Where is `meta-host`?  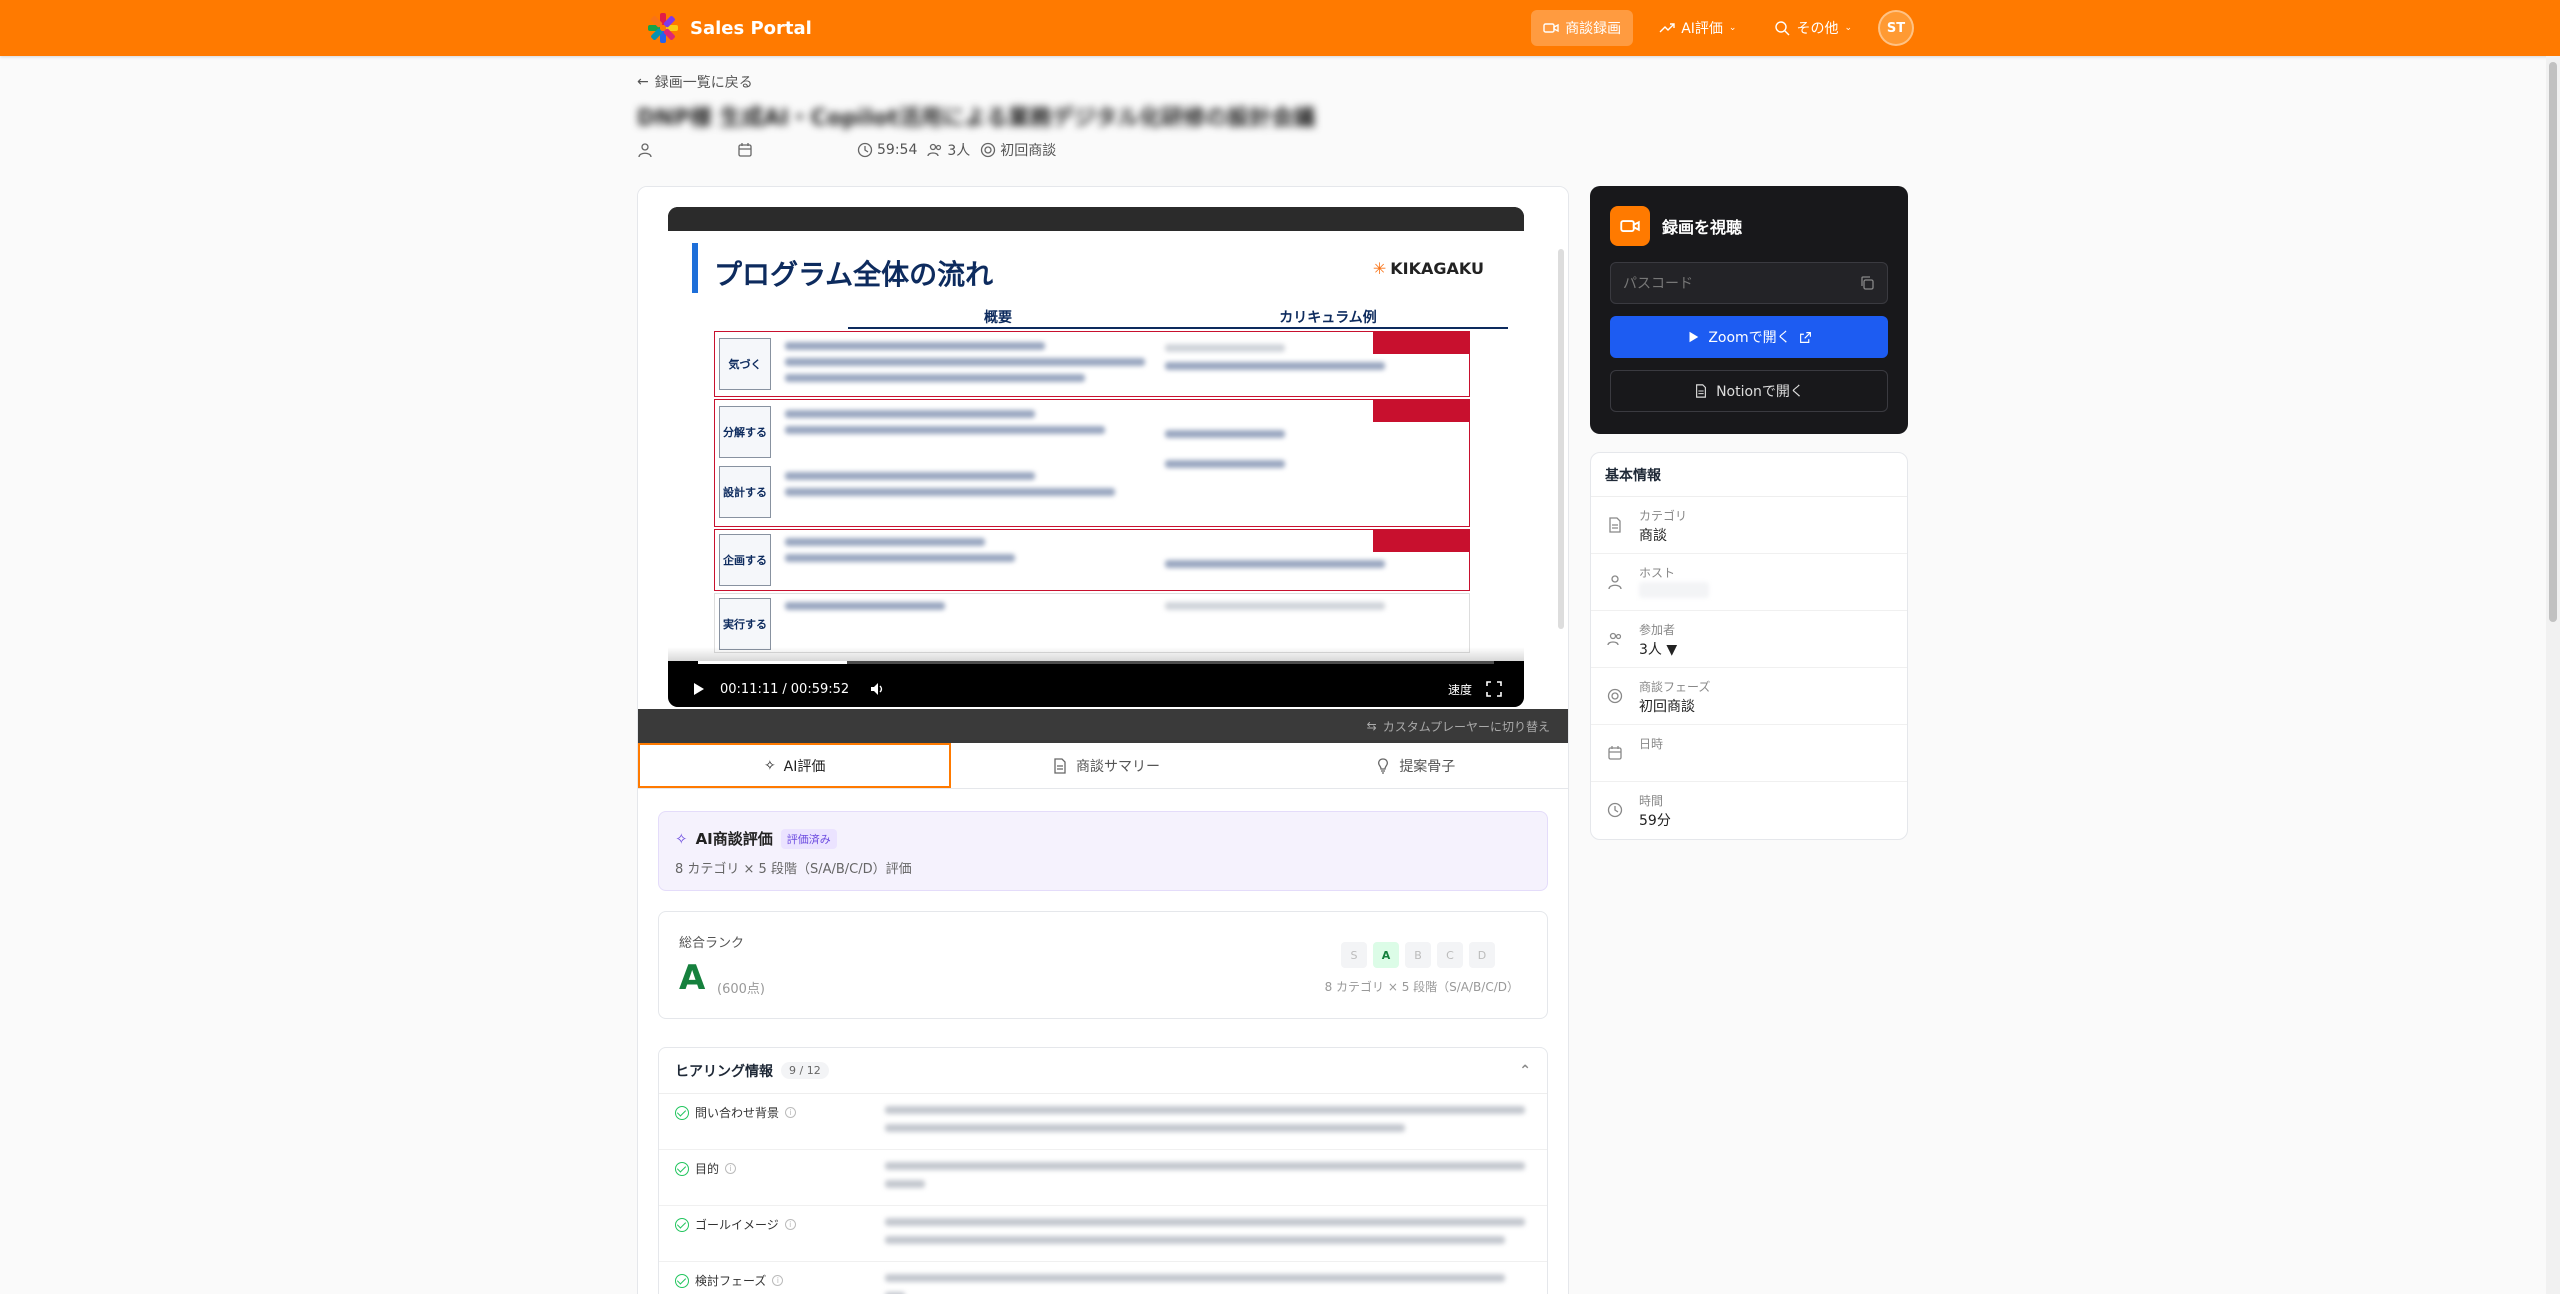
meta-host is located at coordinates (682, 150).